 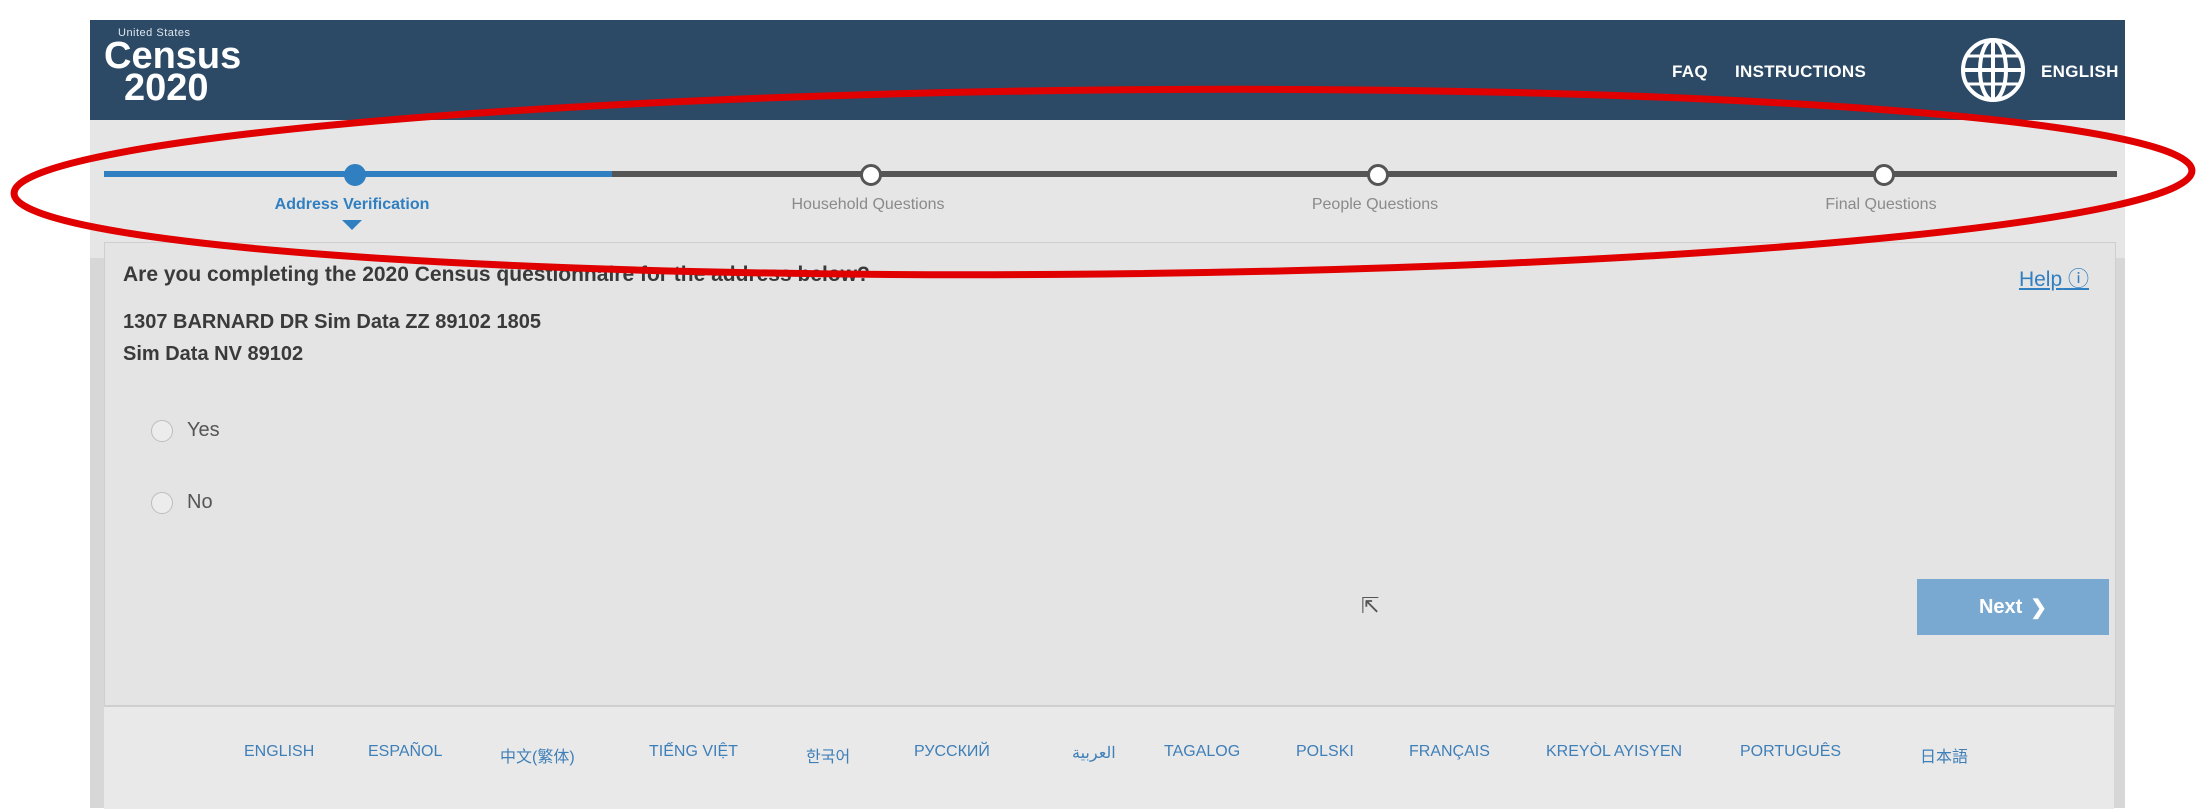 I want to click on help-question-icon: ⓘ, so click(x=2078, y=279).